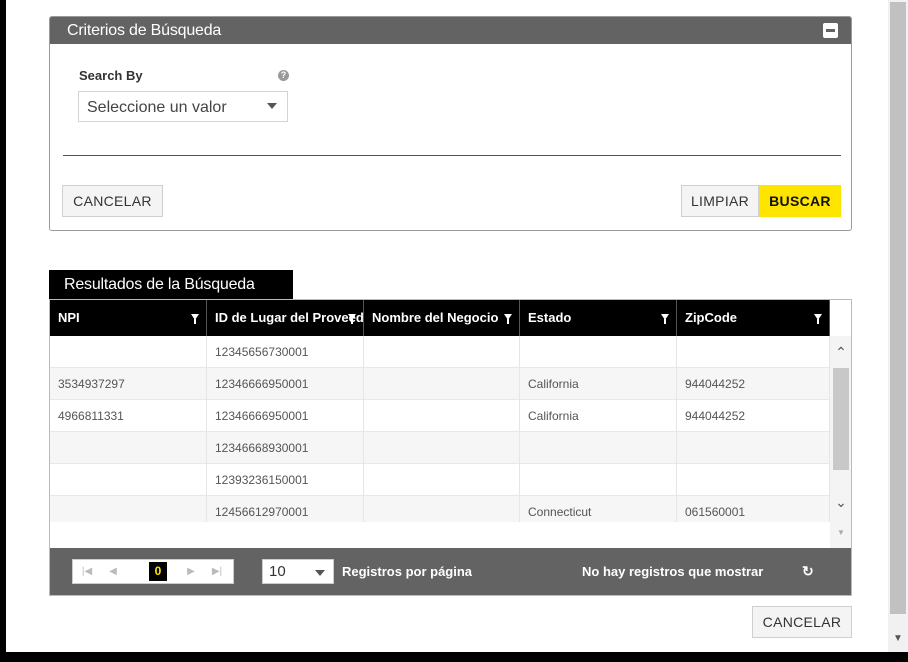 This screenshot has width=908, height=662. Describe the element at coordinates (144, 30) in the screenshot. I see `criteria-panel-title: Criterios de Búsqueda` at that location.